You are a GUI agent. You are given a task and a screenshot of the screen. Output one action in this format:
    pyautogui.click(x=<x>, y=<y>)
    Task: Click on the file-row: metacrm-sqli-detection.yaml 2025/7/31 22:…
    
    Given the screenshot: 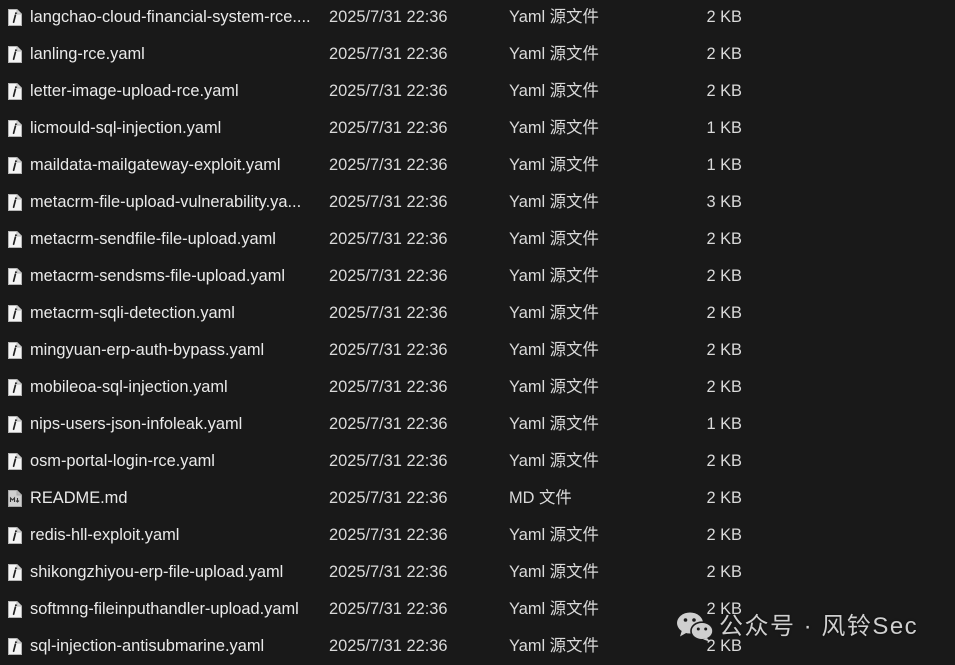 What is the action you would take?
    pyautogui.click(x=477, y=313)
    